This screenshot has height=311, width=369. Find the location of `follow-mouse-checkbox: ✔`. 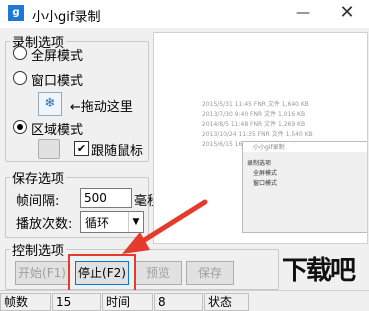

follow-mouse-checkbox: ✔ is located at coordinates (81, 148).